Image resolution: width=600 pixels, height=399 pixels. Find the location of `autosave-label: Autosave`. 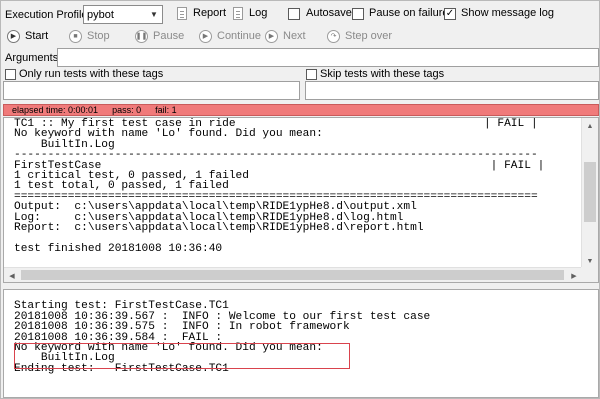

autosave-label: Autosave is located at coordinates (329, 13).